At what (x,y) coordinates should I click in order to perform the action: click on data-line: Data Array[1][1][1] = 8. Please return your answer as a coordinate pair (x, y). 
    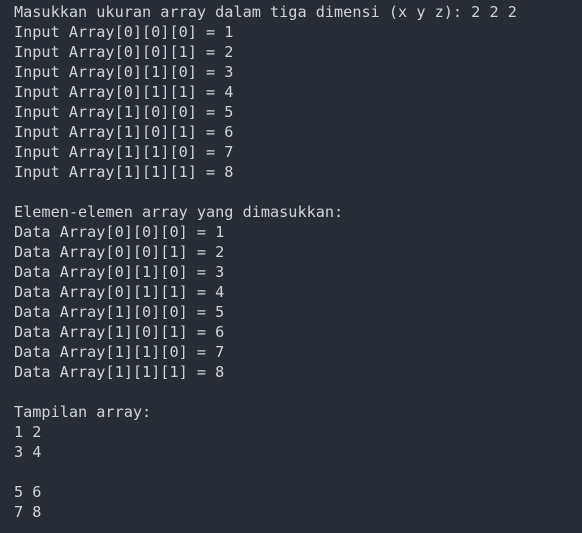
    Looking at the image, I should click on (119, 372).